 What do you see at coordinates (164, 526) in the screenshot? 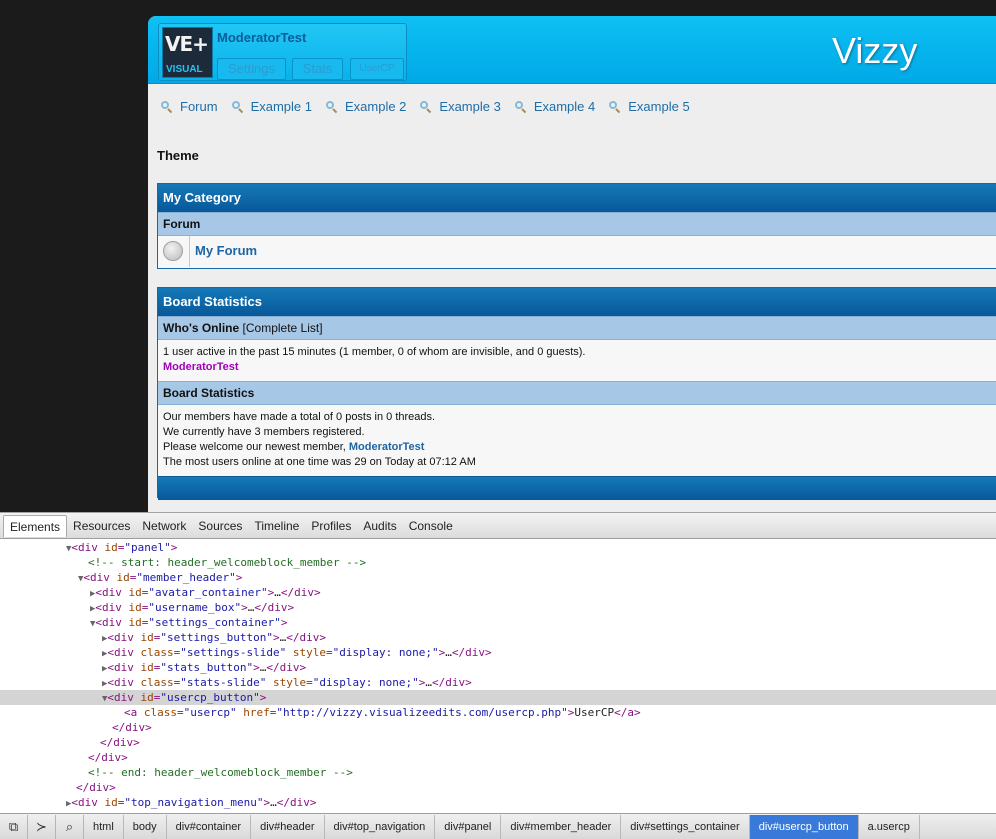
I see `tab-network: Network` at bounding box center [164, 526].